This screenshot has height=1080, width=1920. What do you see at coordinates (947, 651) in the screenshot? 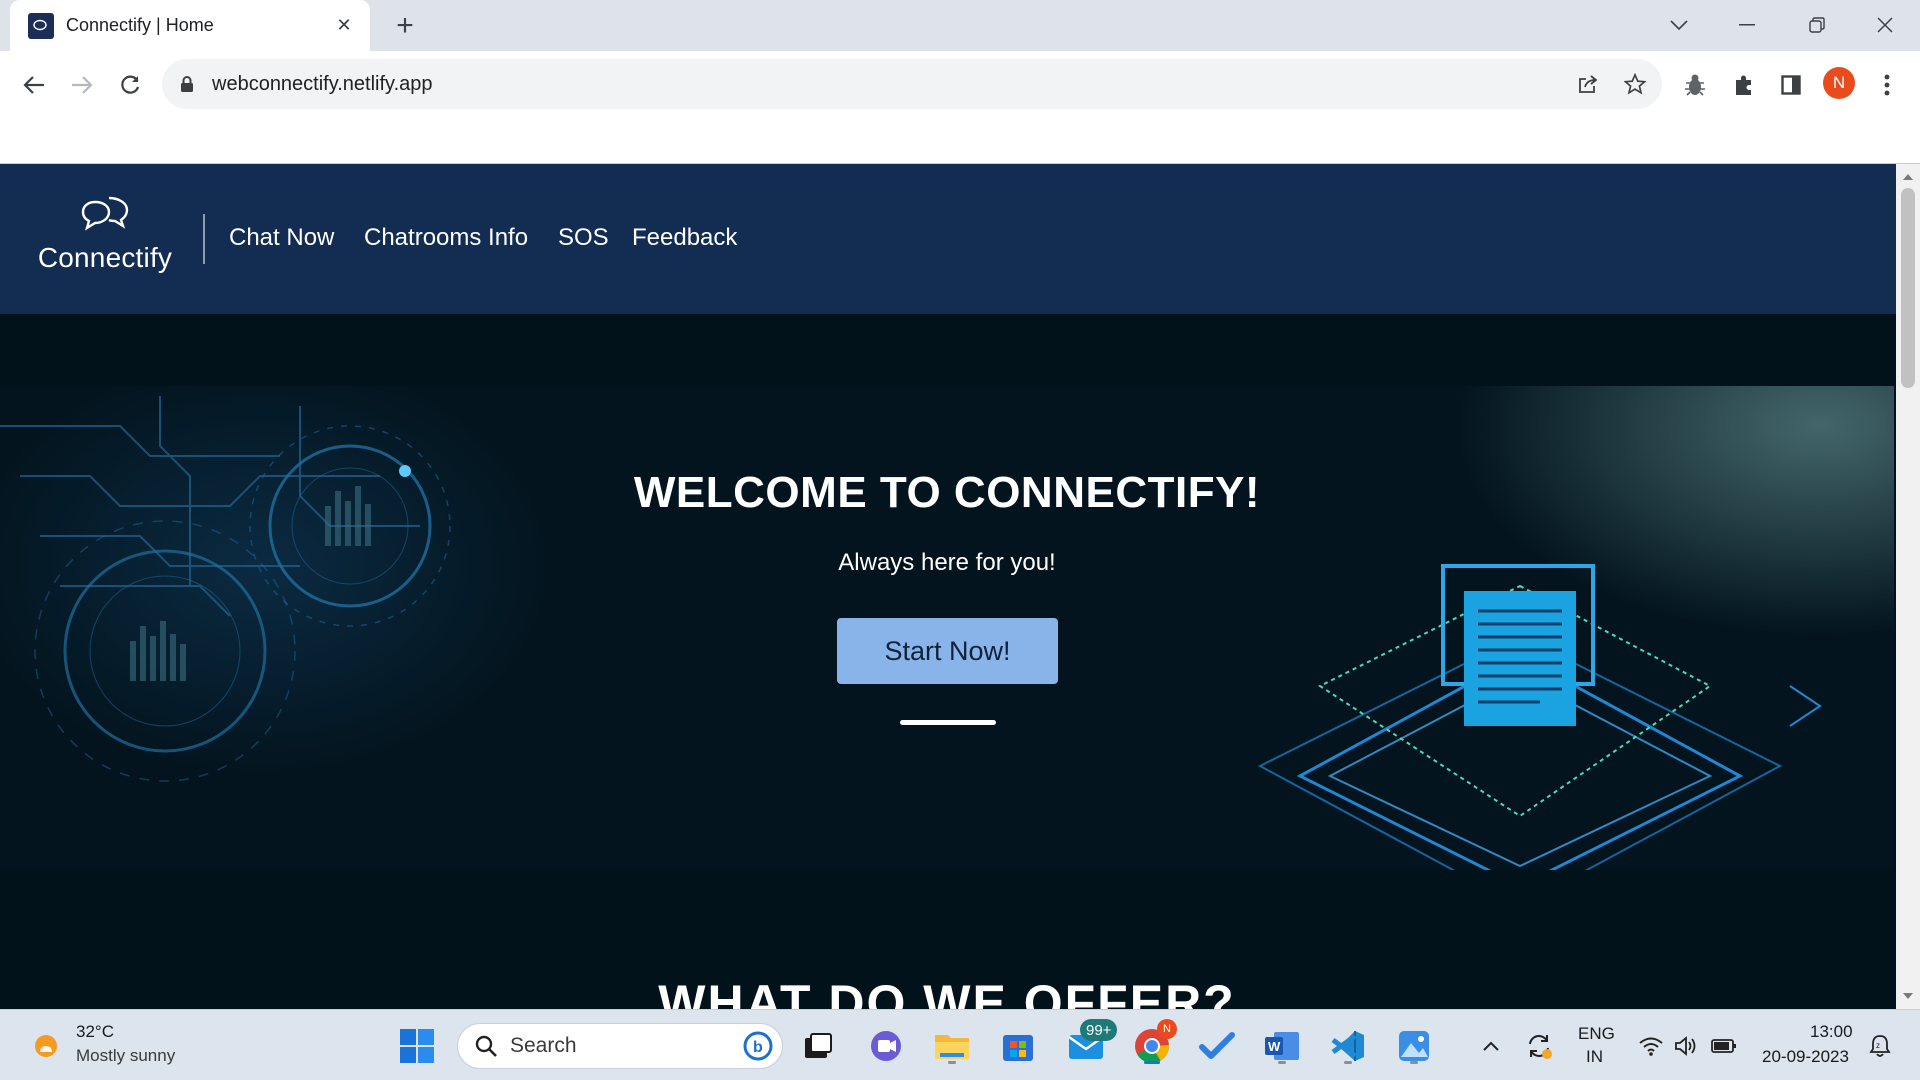
I see `start-now-button: Start Now!` at bounding box center [947, 651].